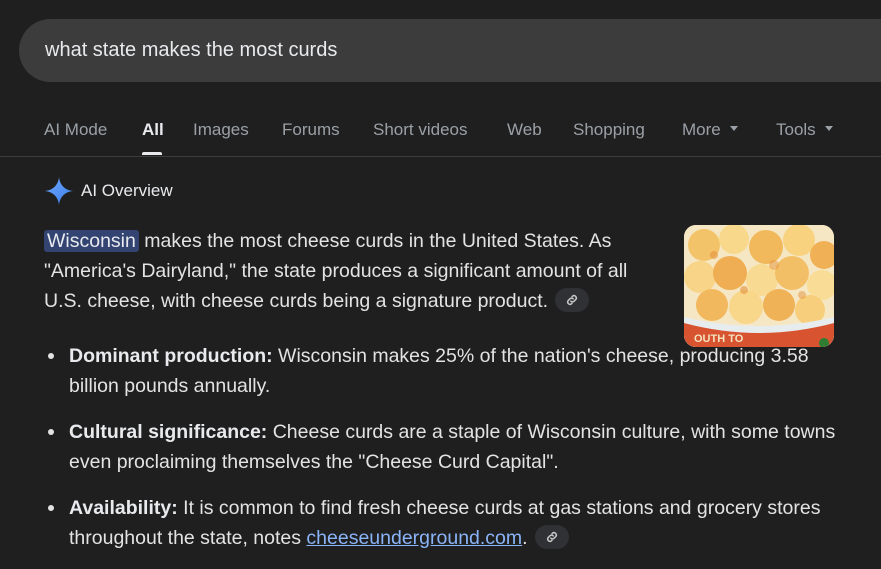 The image size is (881, 569). Describe the element at coordinates (152, 153) in the screenshot. I see `active-tab-indicator` at that location.